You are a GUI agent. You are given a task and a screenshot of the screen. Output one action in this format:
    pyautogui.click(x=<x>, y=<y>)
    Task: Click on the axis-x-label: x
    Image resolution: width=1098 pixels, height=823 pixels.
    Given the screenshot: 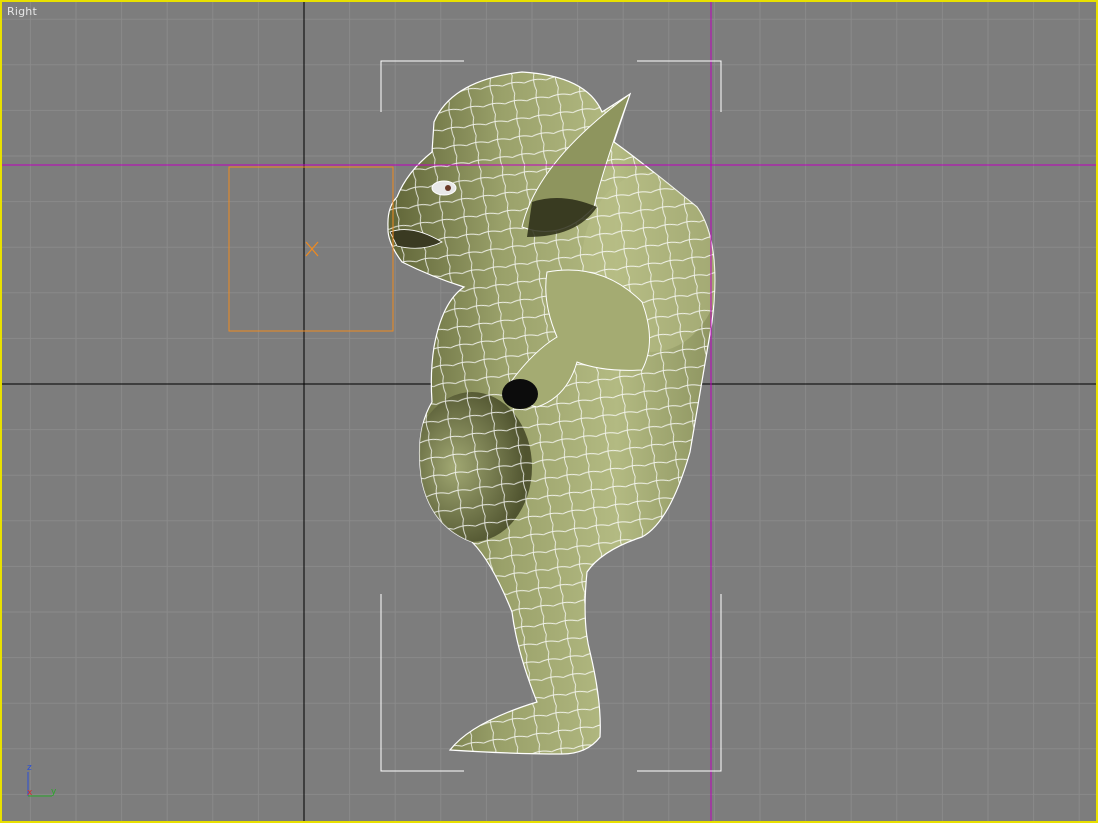 What is the action you would take?
    pyautogui.click(x=30, y=793)
    